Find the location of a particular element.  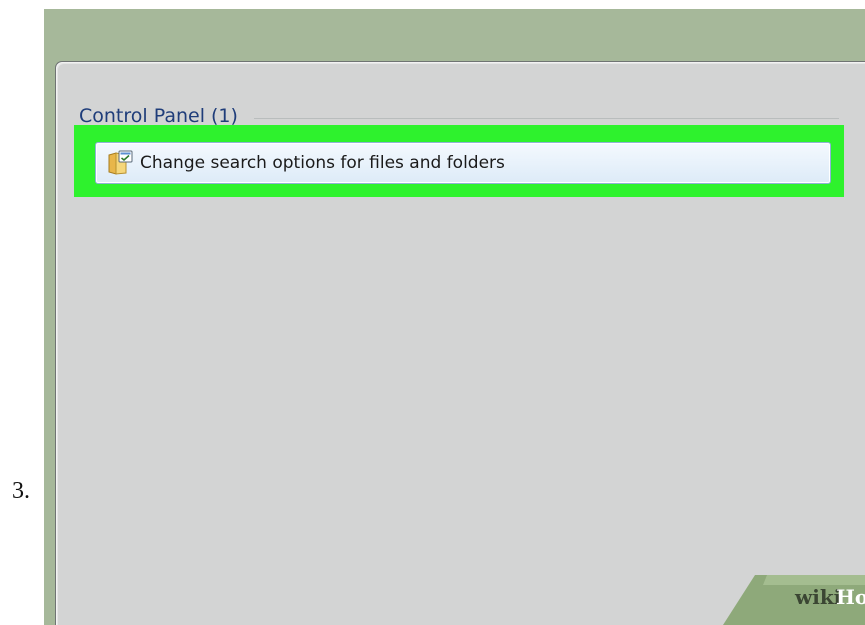

wikihow-watermark: wiki How is located at coordinates (790, 600).